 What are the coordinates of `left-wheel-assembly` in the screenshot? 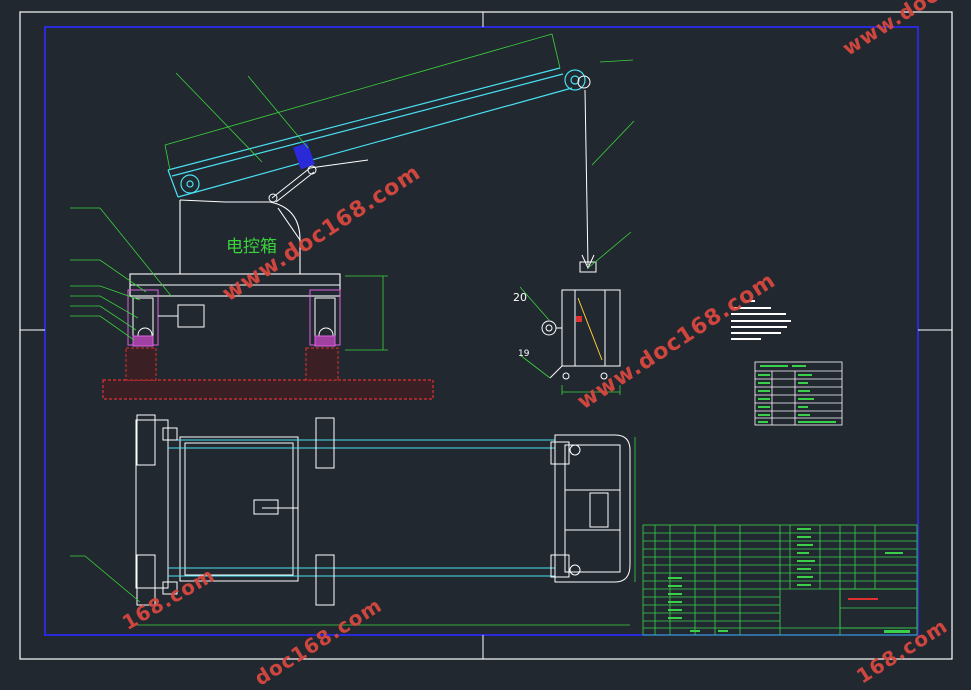 It's located at (166, 318).